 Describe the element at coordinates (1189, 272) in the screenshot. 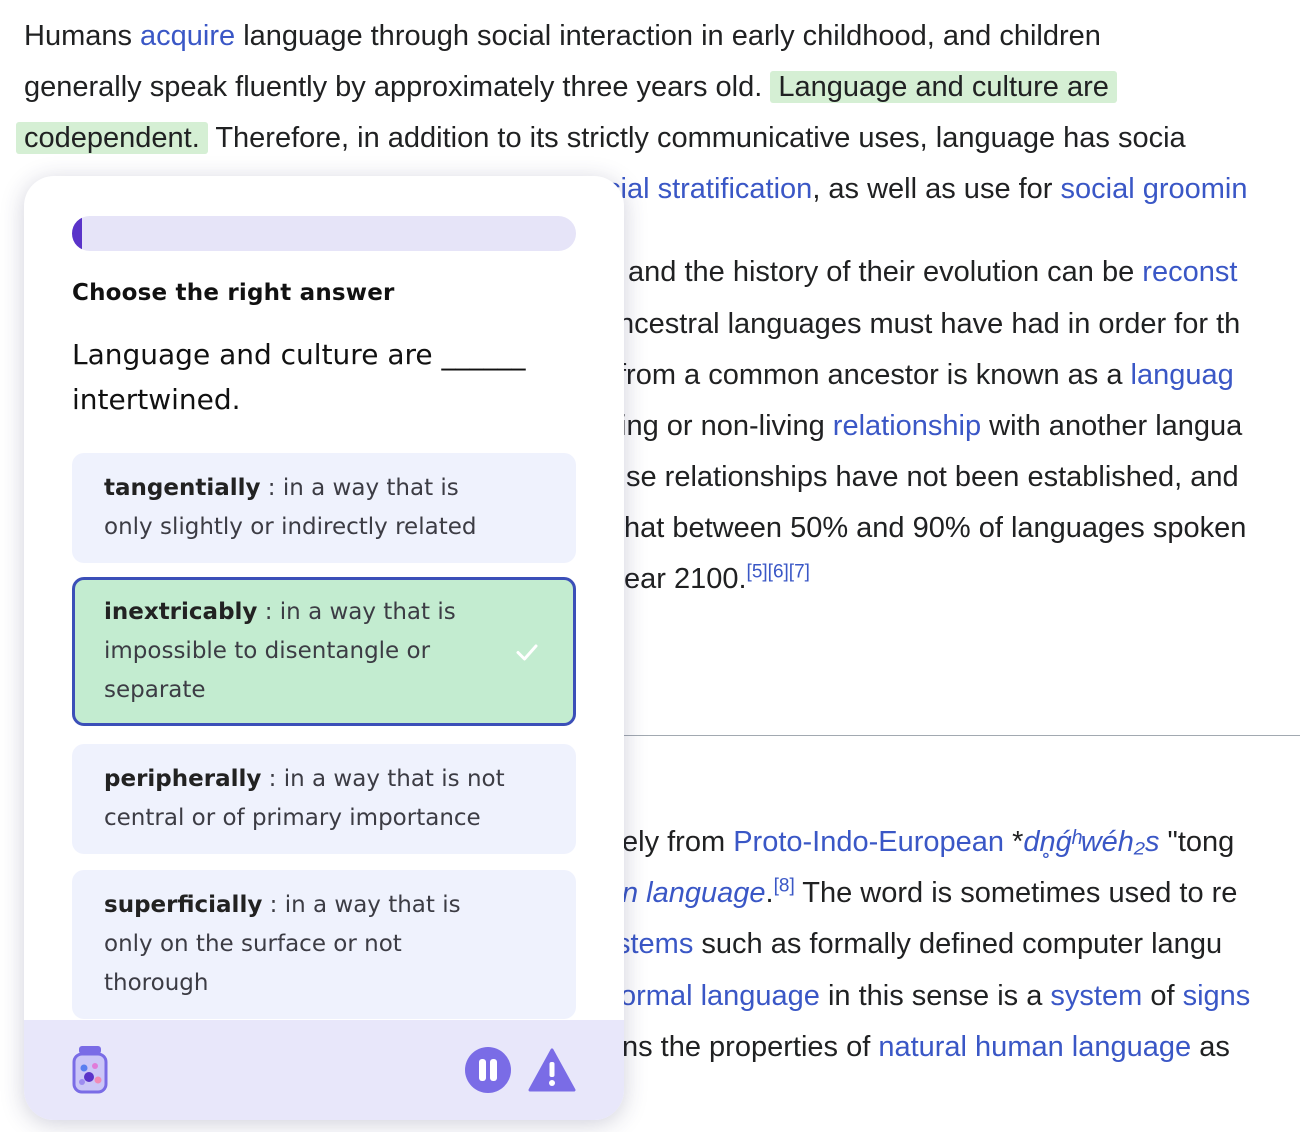

I see `link-reconstructed: reconst` at that location.